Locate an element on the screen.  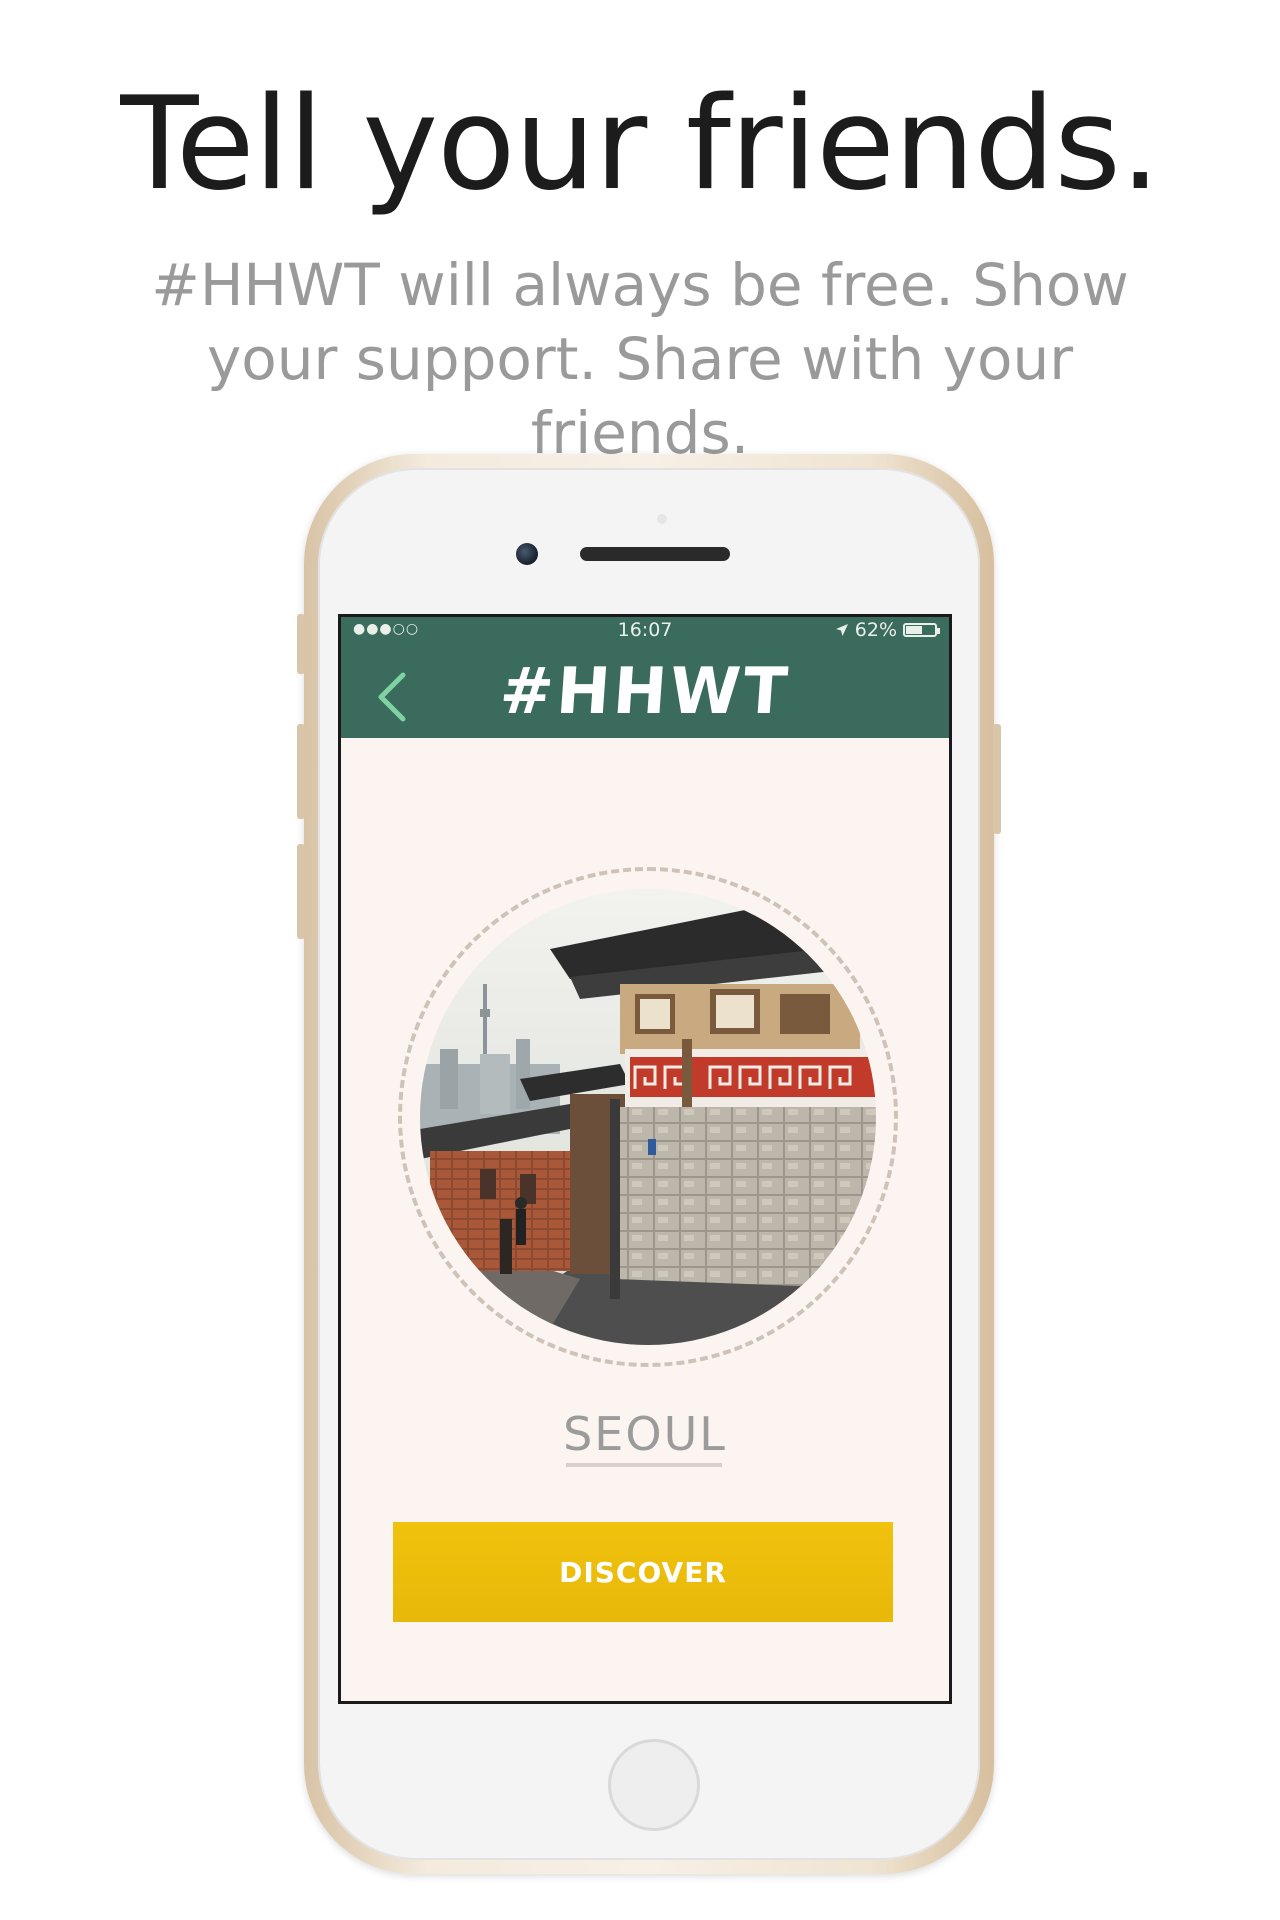
volume-down-button is located at coordinates (301, 891).